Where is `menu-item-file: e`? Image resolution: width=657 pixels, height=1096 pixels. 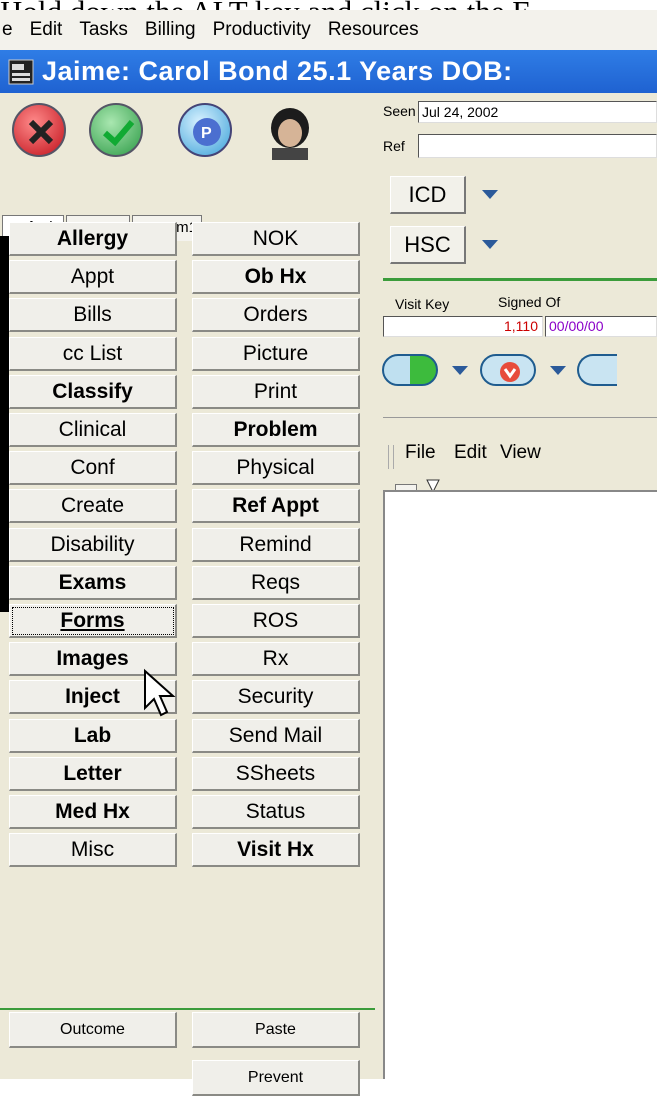
menu-item-file: e is located at coordinates (7, 27).